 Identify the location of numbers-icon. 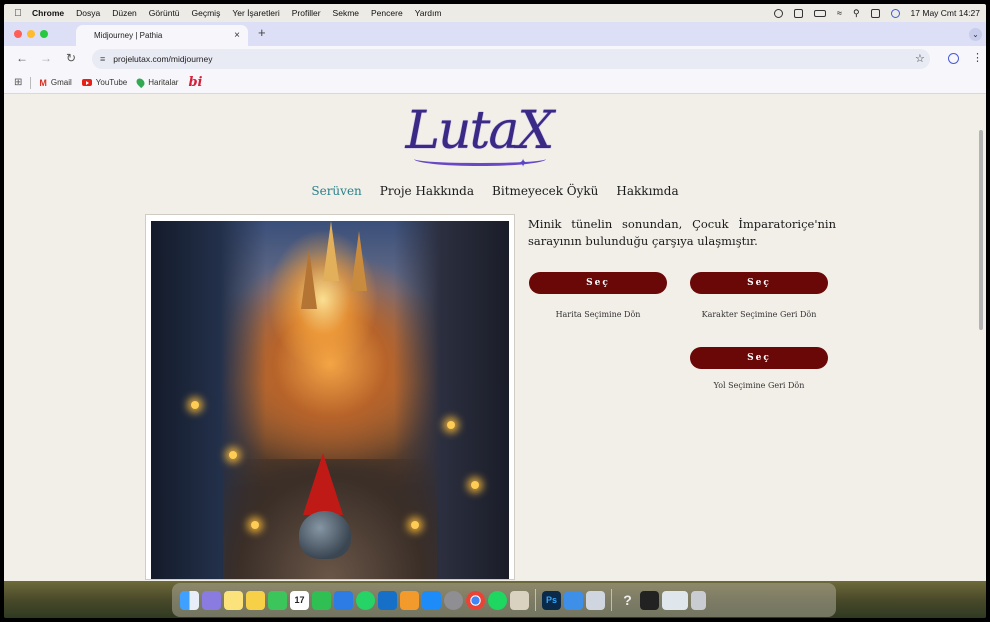
(321, 600).